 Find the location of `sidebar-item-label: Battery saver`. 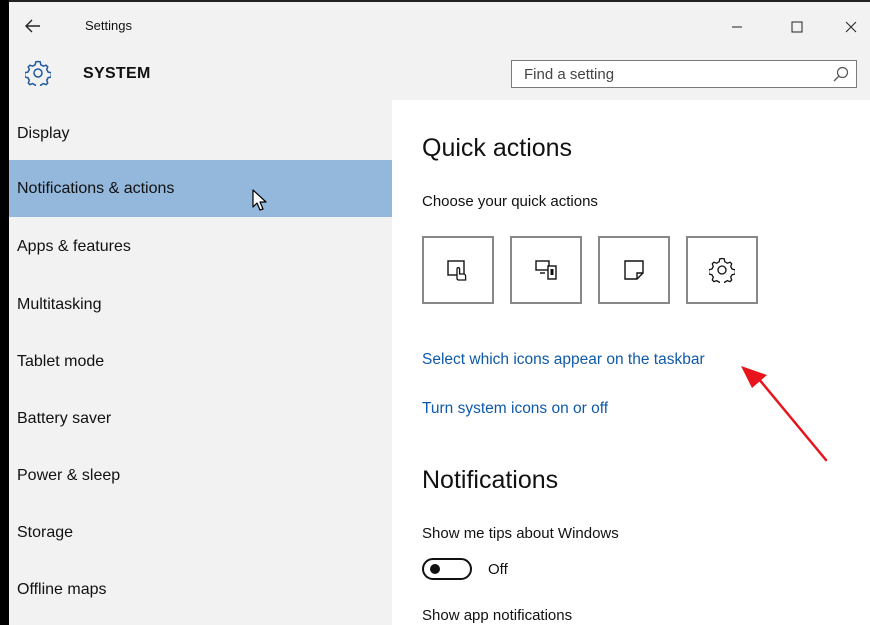

sidebar-item-label: Battery saver is located at coordinates (64, 418).